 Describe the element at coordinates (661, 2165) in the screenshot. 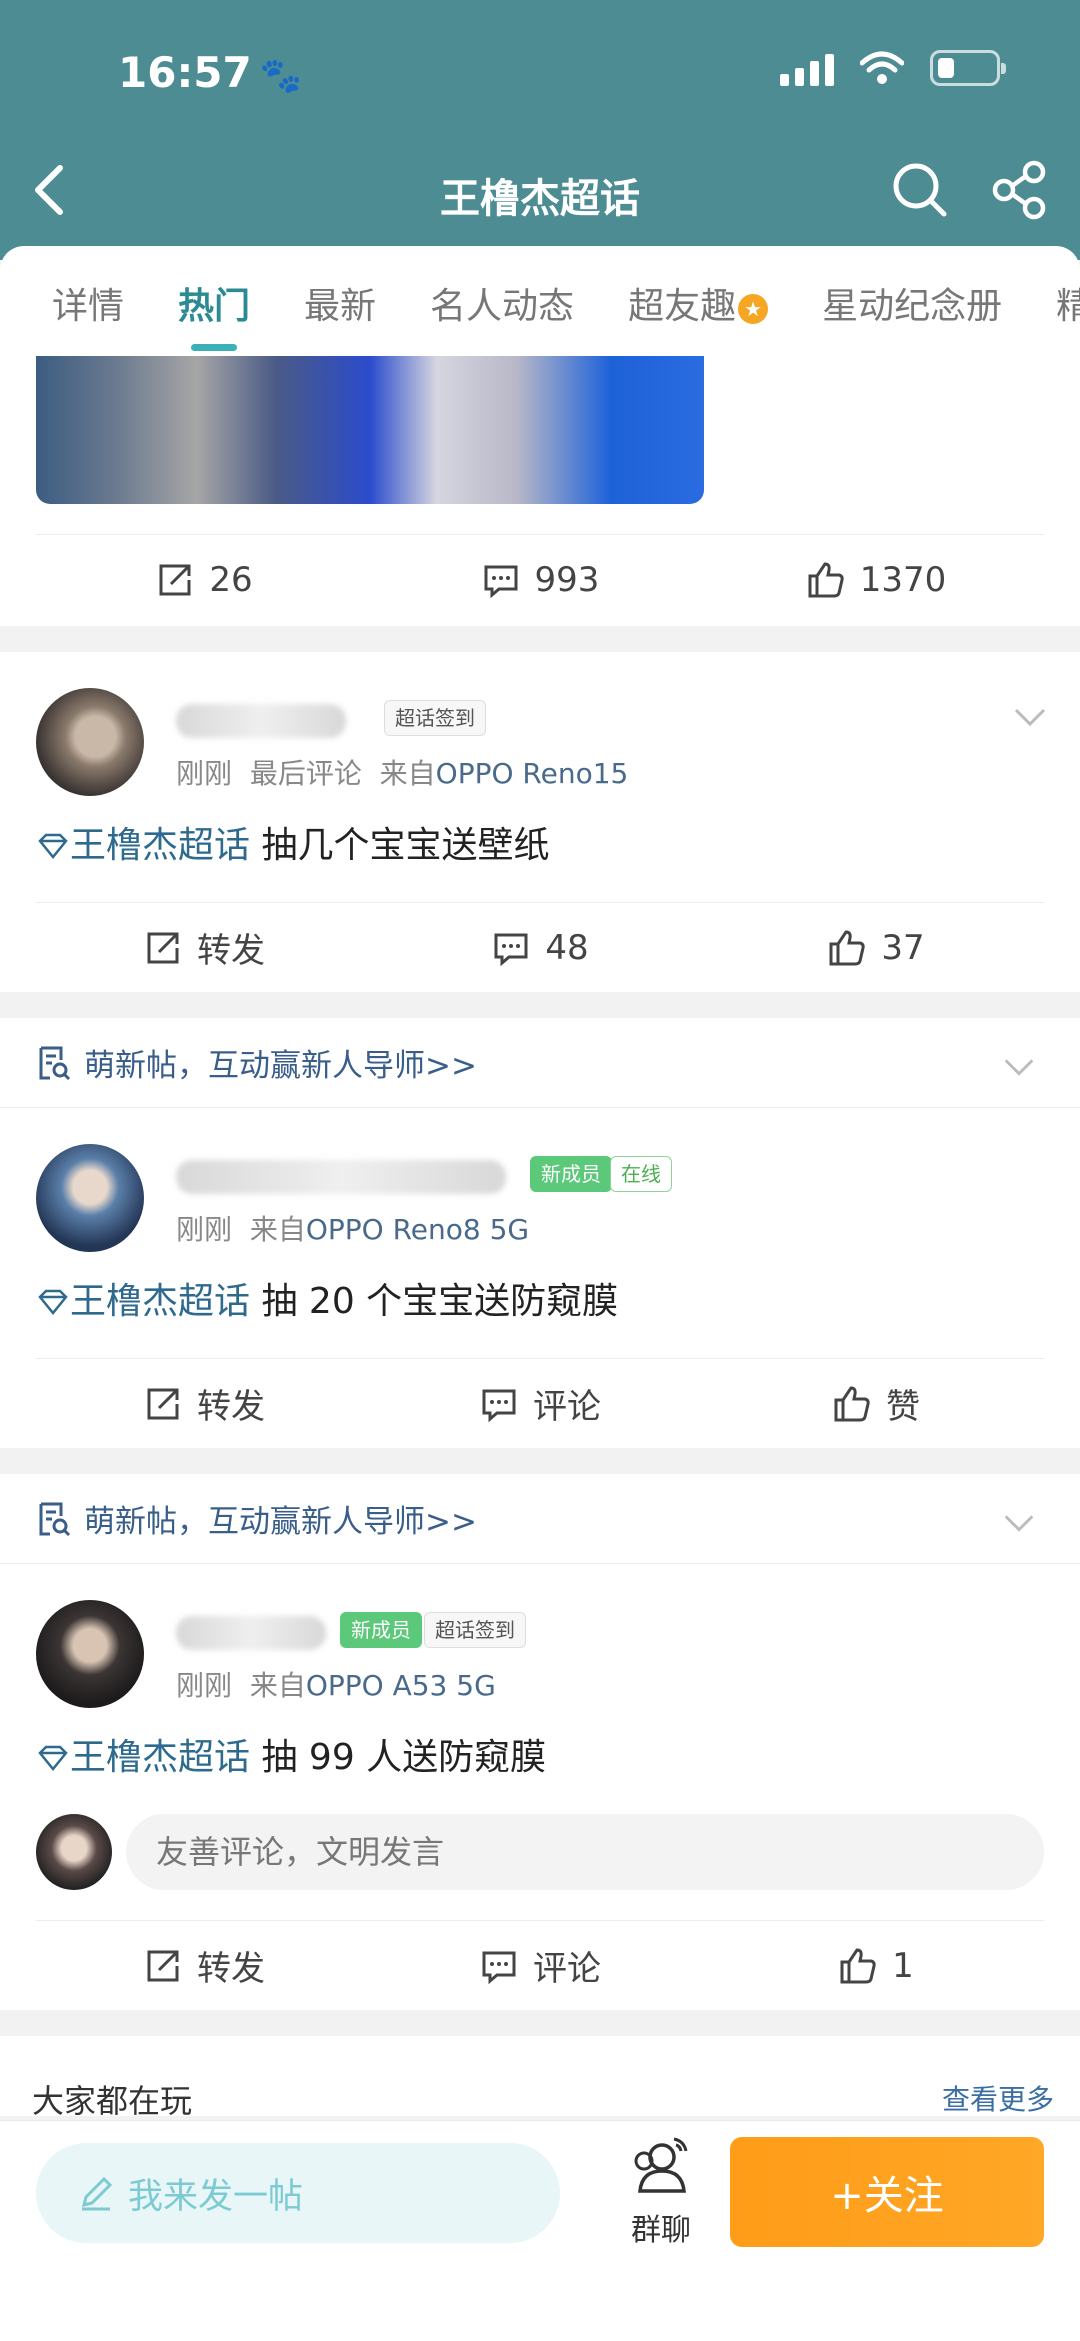

I see `group-chat-icon` at that location.